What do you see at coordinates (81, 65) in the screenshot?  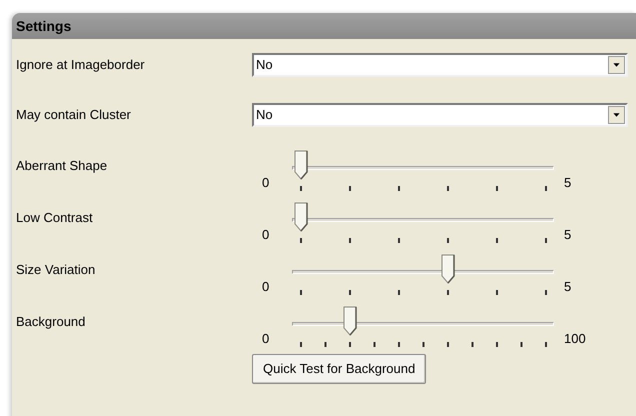 I see `field-label: Ignore at Imageborder` at bounding box center [81, 65].